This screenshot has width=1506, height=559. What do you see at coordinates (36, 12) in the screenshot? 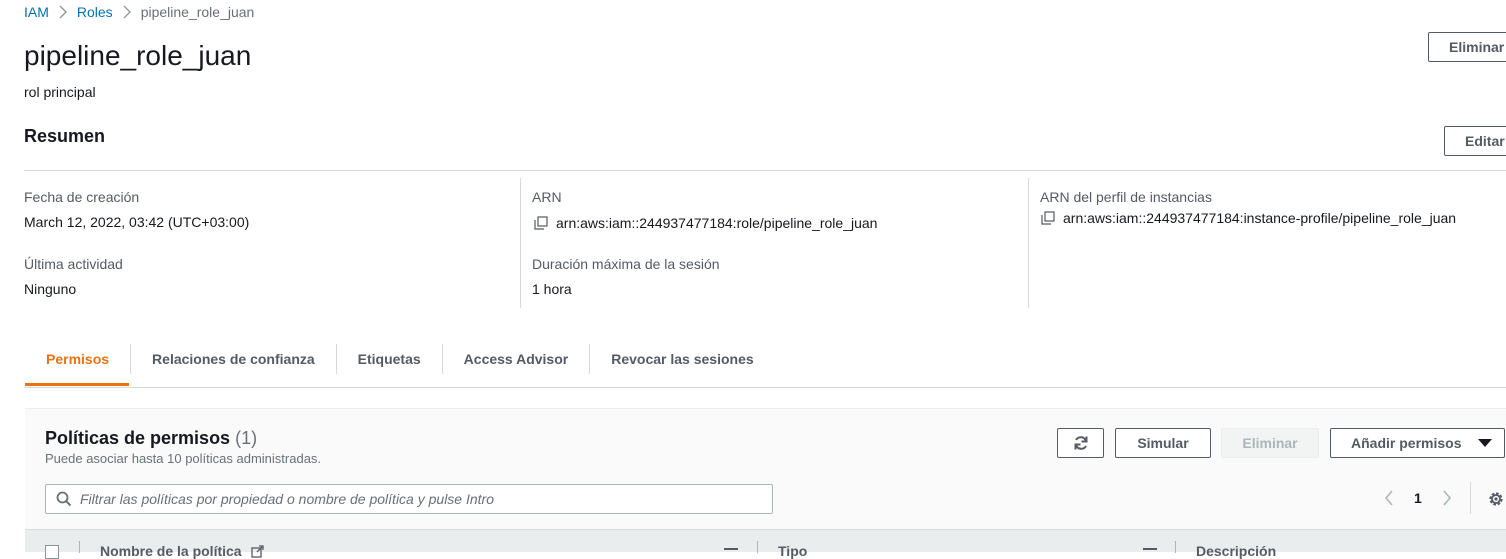
I see `breadcrumb-iam-link: IAM` at bounding box center [36, 12].